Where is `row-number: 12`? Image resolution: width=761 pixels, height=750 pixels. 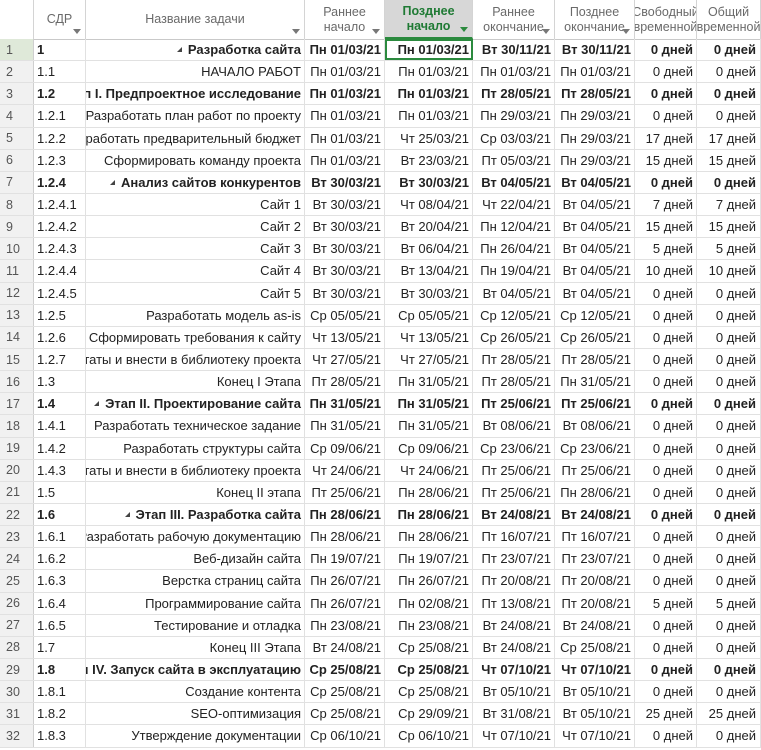
row-number: 12 is located at coordinates (17, 293).